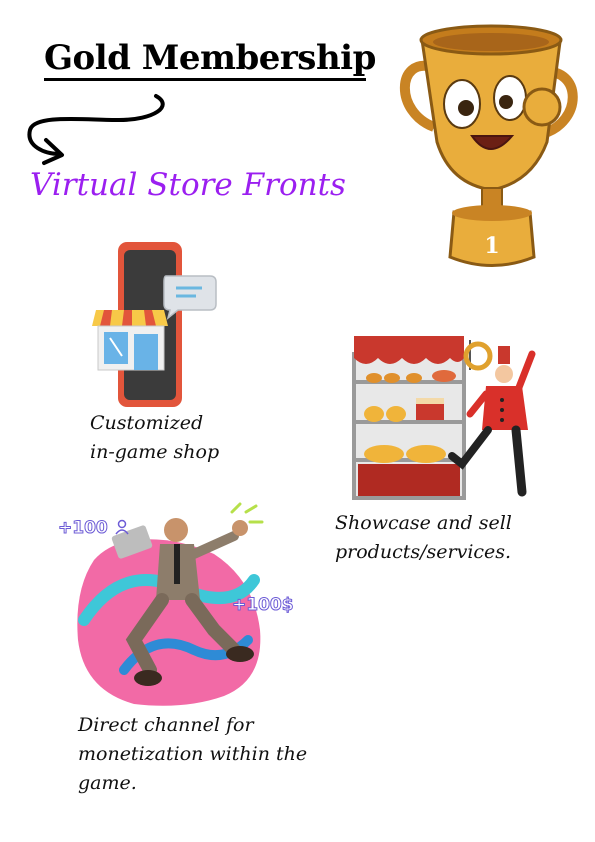  What do you see at coordinates (96, 129) in the screenshot?
I see `curved-arrow-icon` at bounding box center [96, 129].